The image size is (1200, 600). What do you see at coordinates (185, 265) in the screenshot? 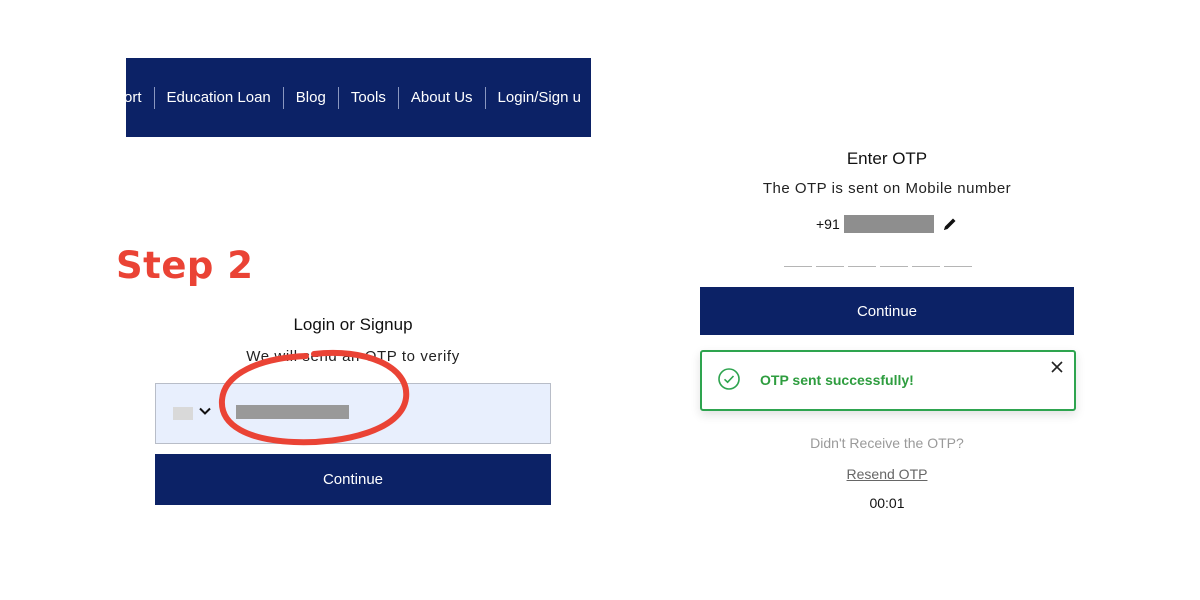
I see `step-label: Step 2` at bounding box center [185, 265].